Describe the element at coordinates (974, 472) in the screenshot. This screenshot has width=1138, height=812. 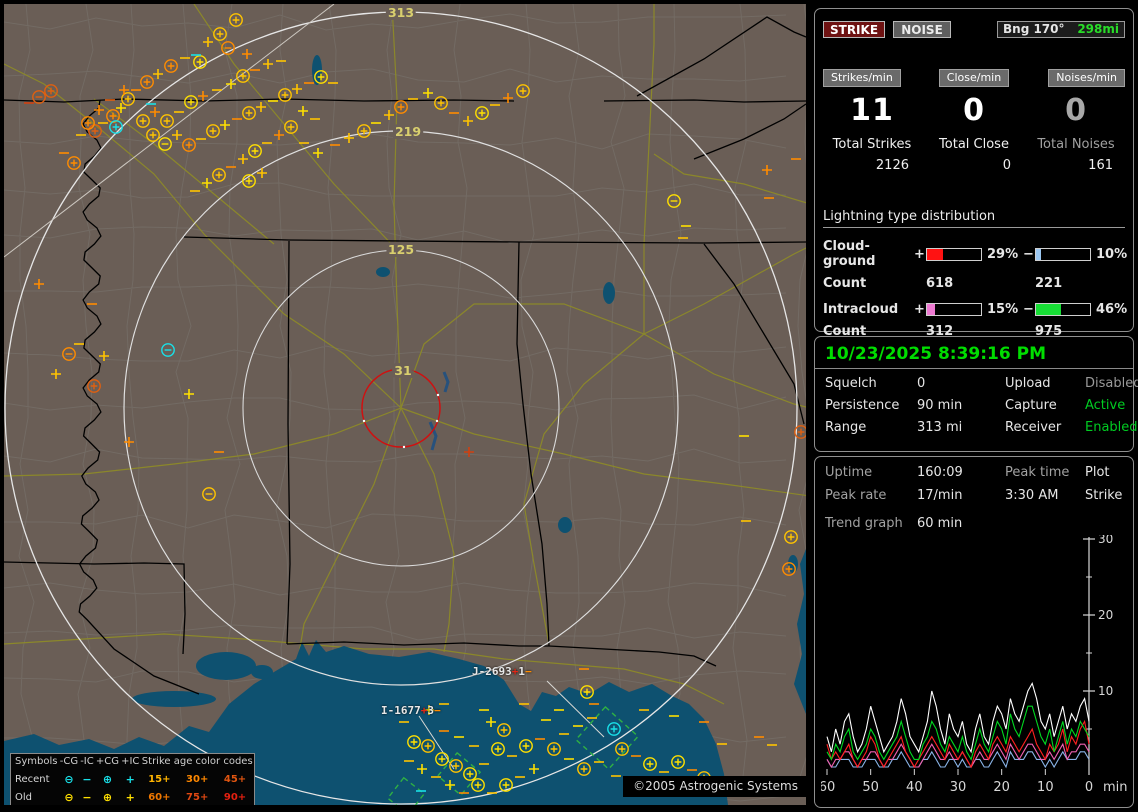
I see `uptime-row: Uptime 160:09 Peak time Plot` at that location.